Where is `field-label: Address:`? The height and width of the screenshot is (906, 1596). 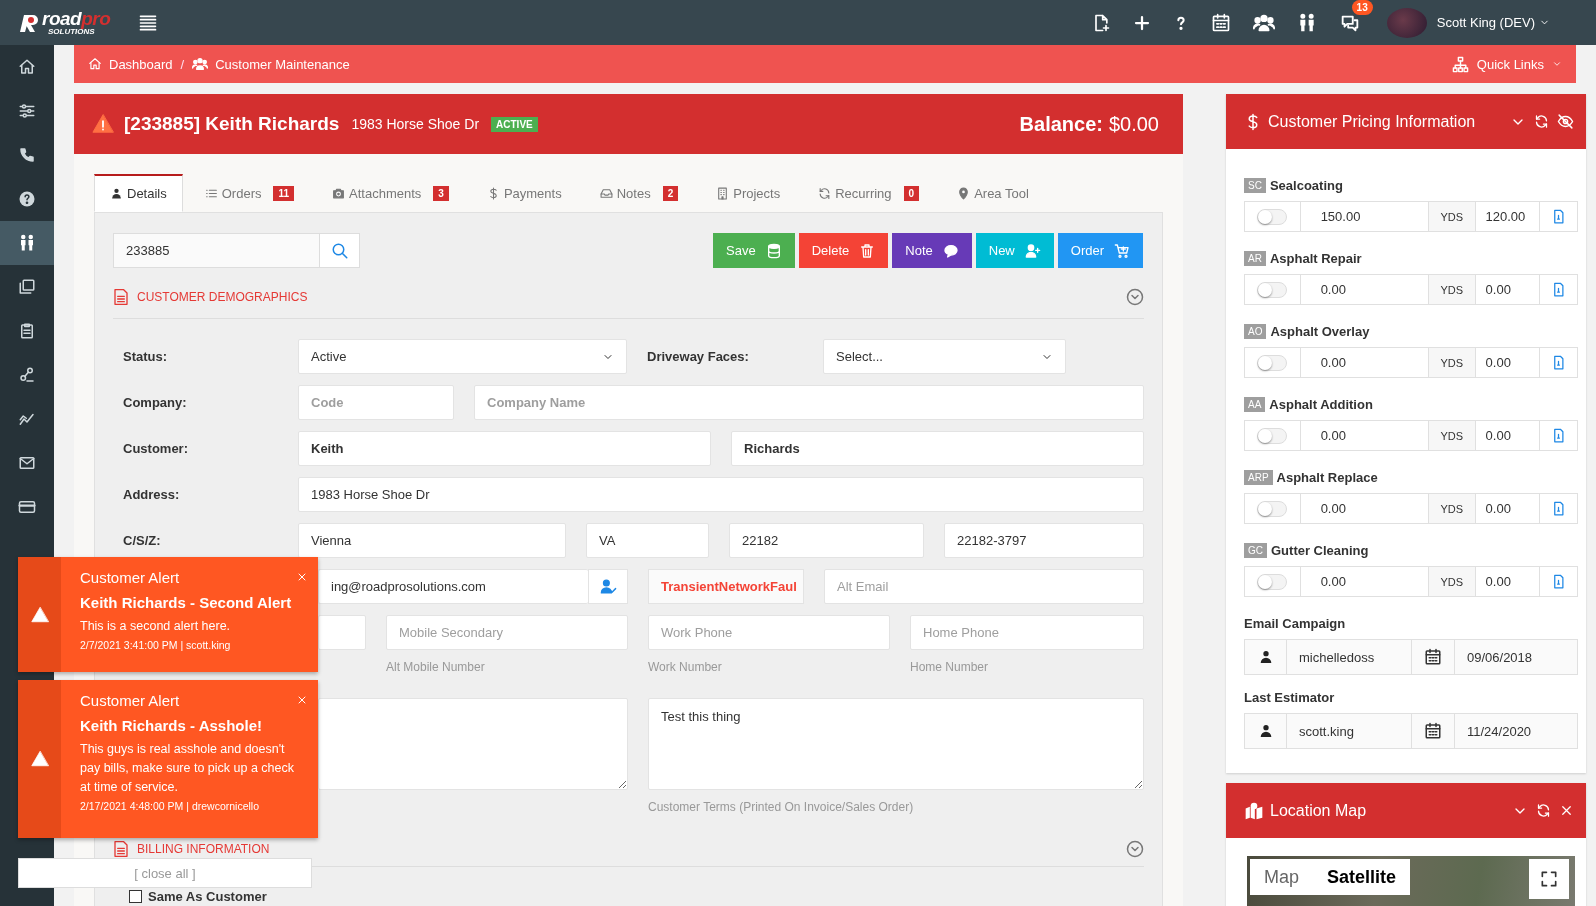 field-label: Address: is located at coordinates (151, 494).